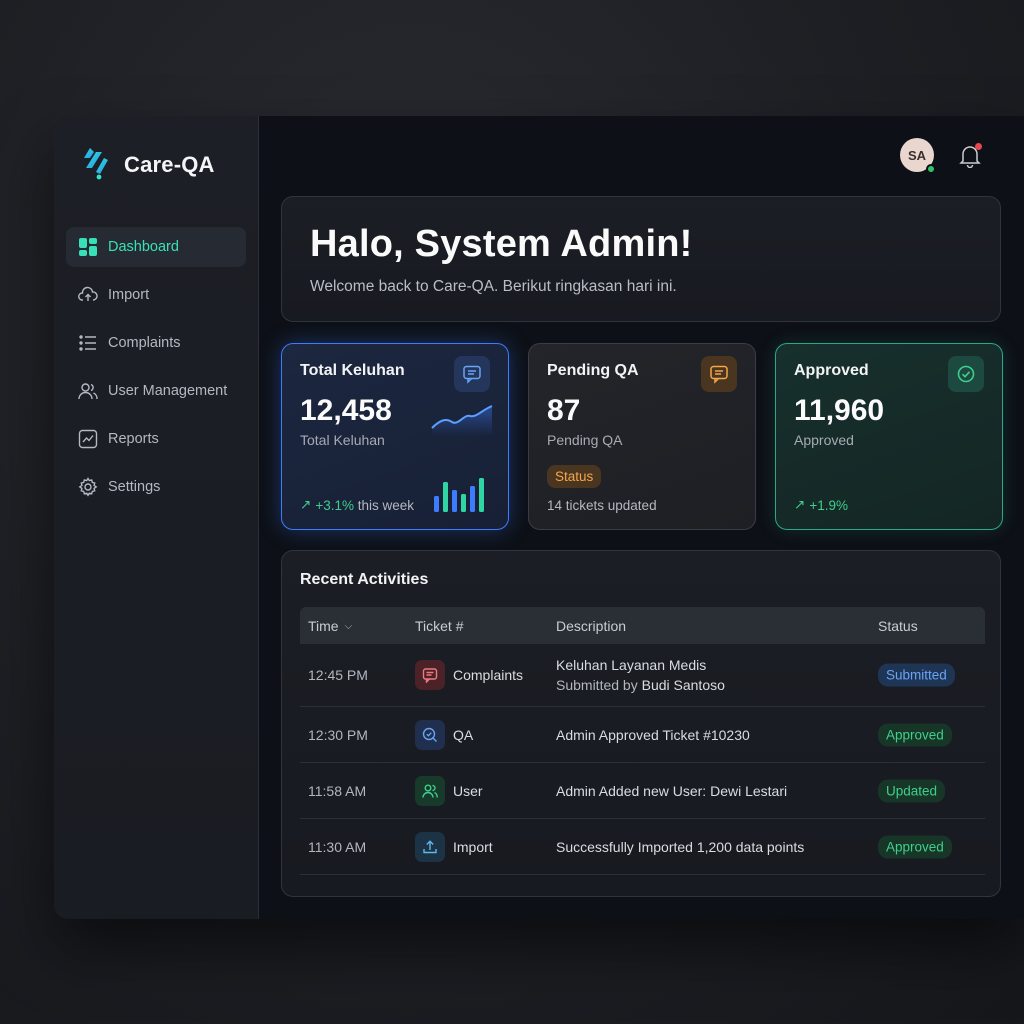 This screenshot has height=1024, width=1024. I want to click on logo-icon, so click(99, 164).